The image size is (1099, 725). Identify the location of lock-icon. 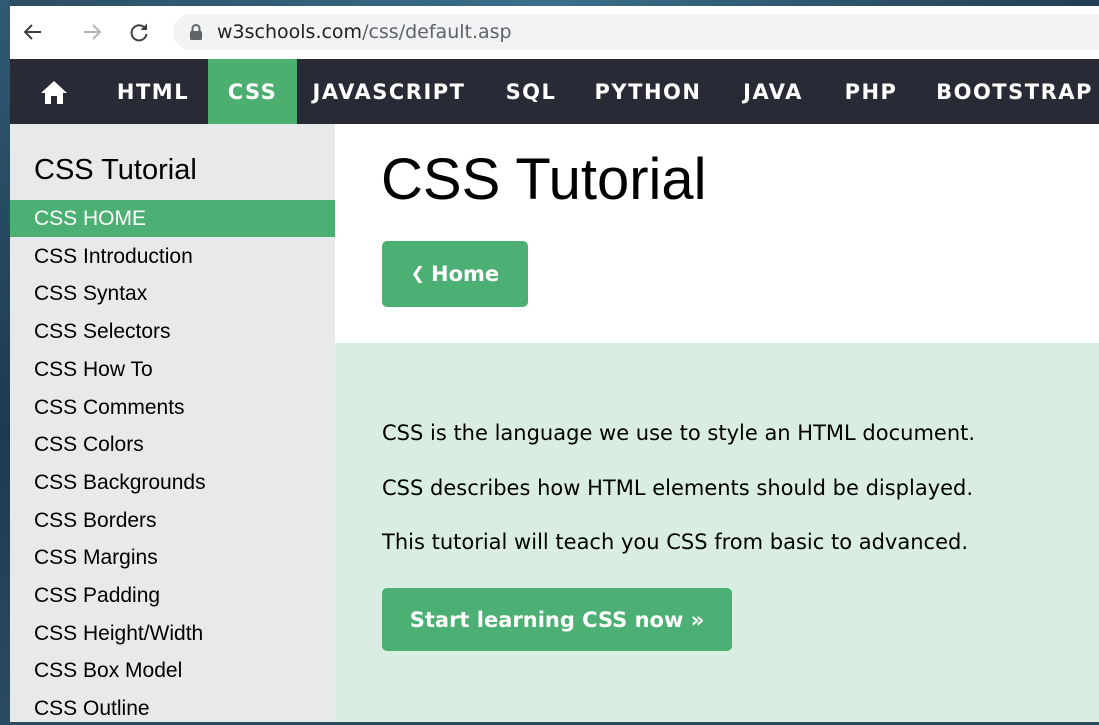
(196, 32).